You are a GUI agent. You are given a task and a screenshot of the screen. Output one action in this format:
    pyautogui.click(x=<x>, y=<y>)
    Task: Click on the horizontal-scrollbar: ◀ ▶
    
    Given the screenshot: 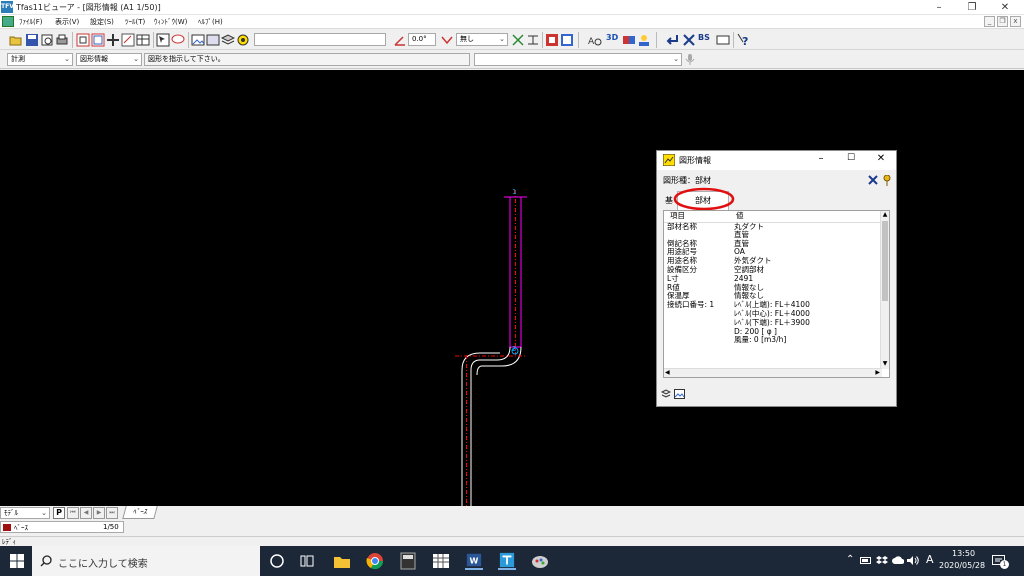 What is the action you would take?
    pyautogui.click(x=773, y=372)
    